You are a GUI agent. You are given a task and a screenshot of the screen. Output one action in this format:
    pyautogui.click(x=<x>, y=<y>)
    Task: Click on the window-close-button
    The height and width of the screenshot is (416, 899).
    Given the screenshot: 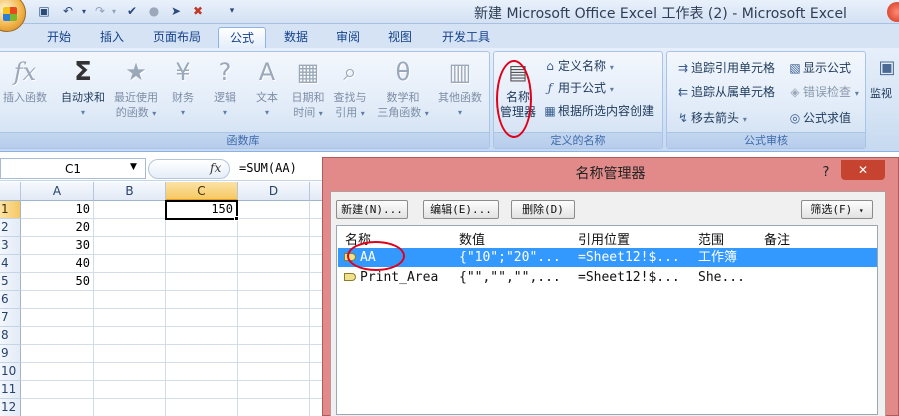 What is the action you would take?
    pyautogui.click(x=893, y=12)
    